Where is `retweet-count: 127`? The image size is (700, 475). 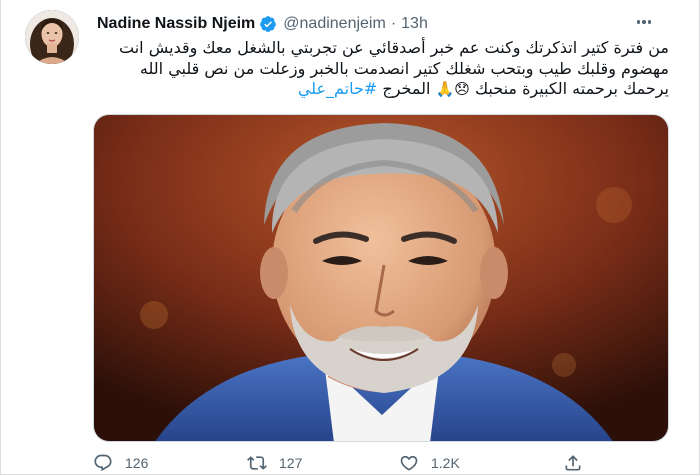 retweet-count: 127 is located at coordinates (291, 463).